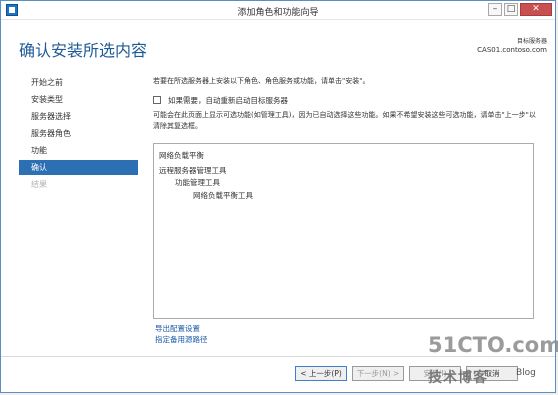  Describe the element at coordinates (321, 373) in the screenshot. I see `previous-button: < 上一步(P)` at that location.